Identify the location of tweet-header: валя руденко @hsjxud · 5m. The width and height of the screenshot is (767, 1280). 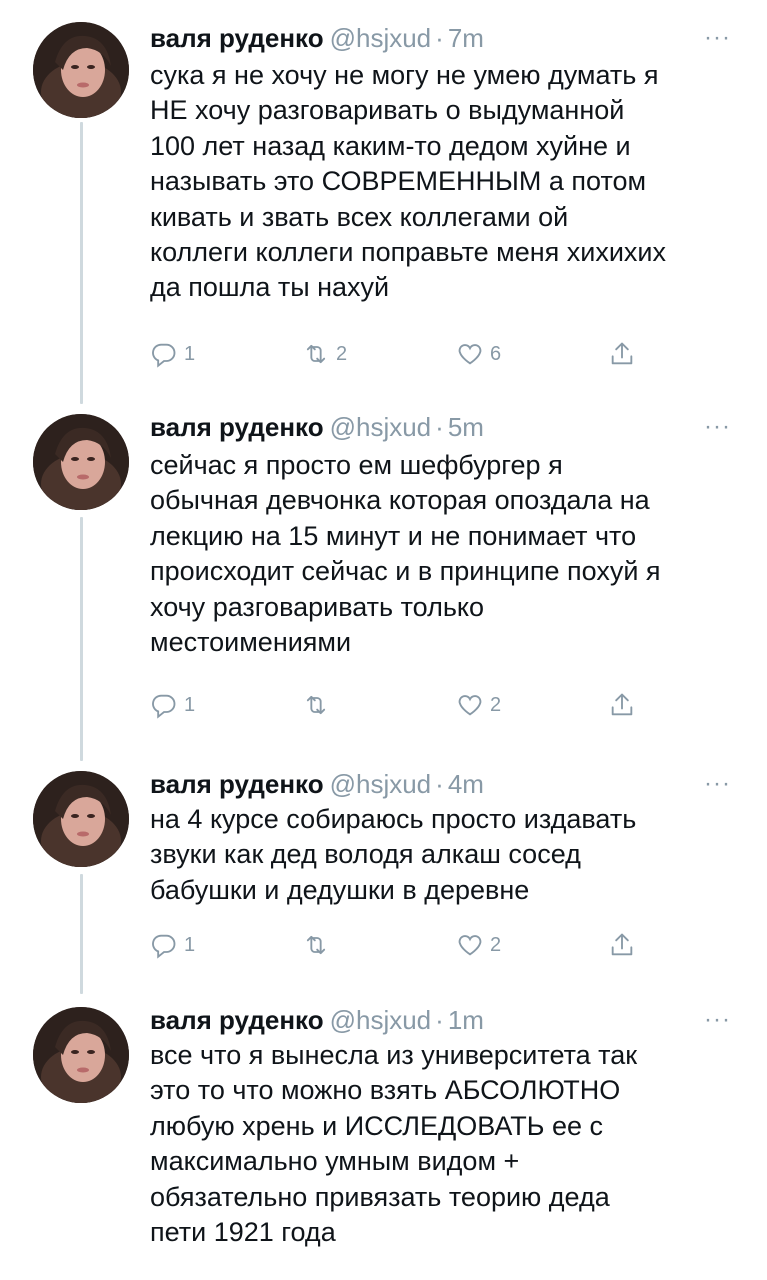
(317, 427).